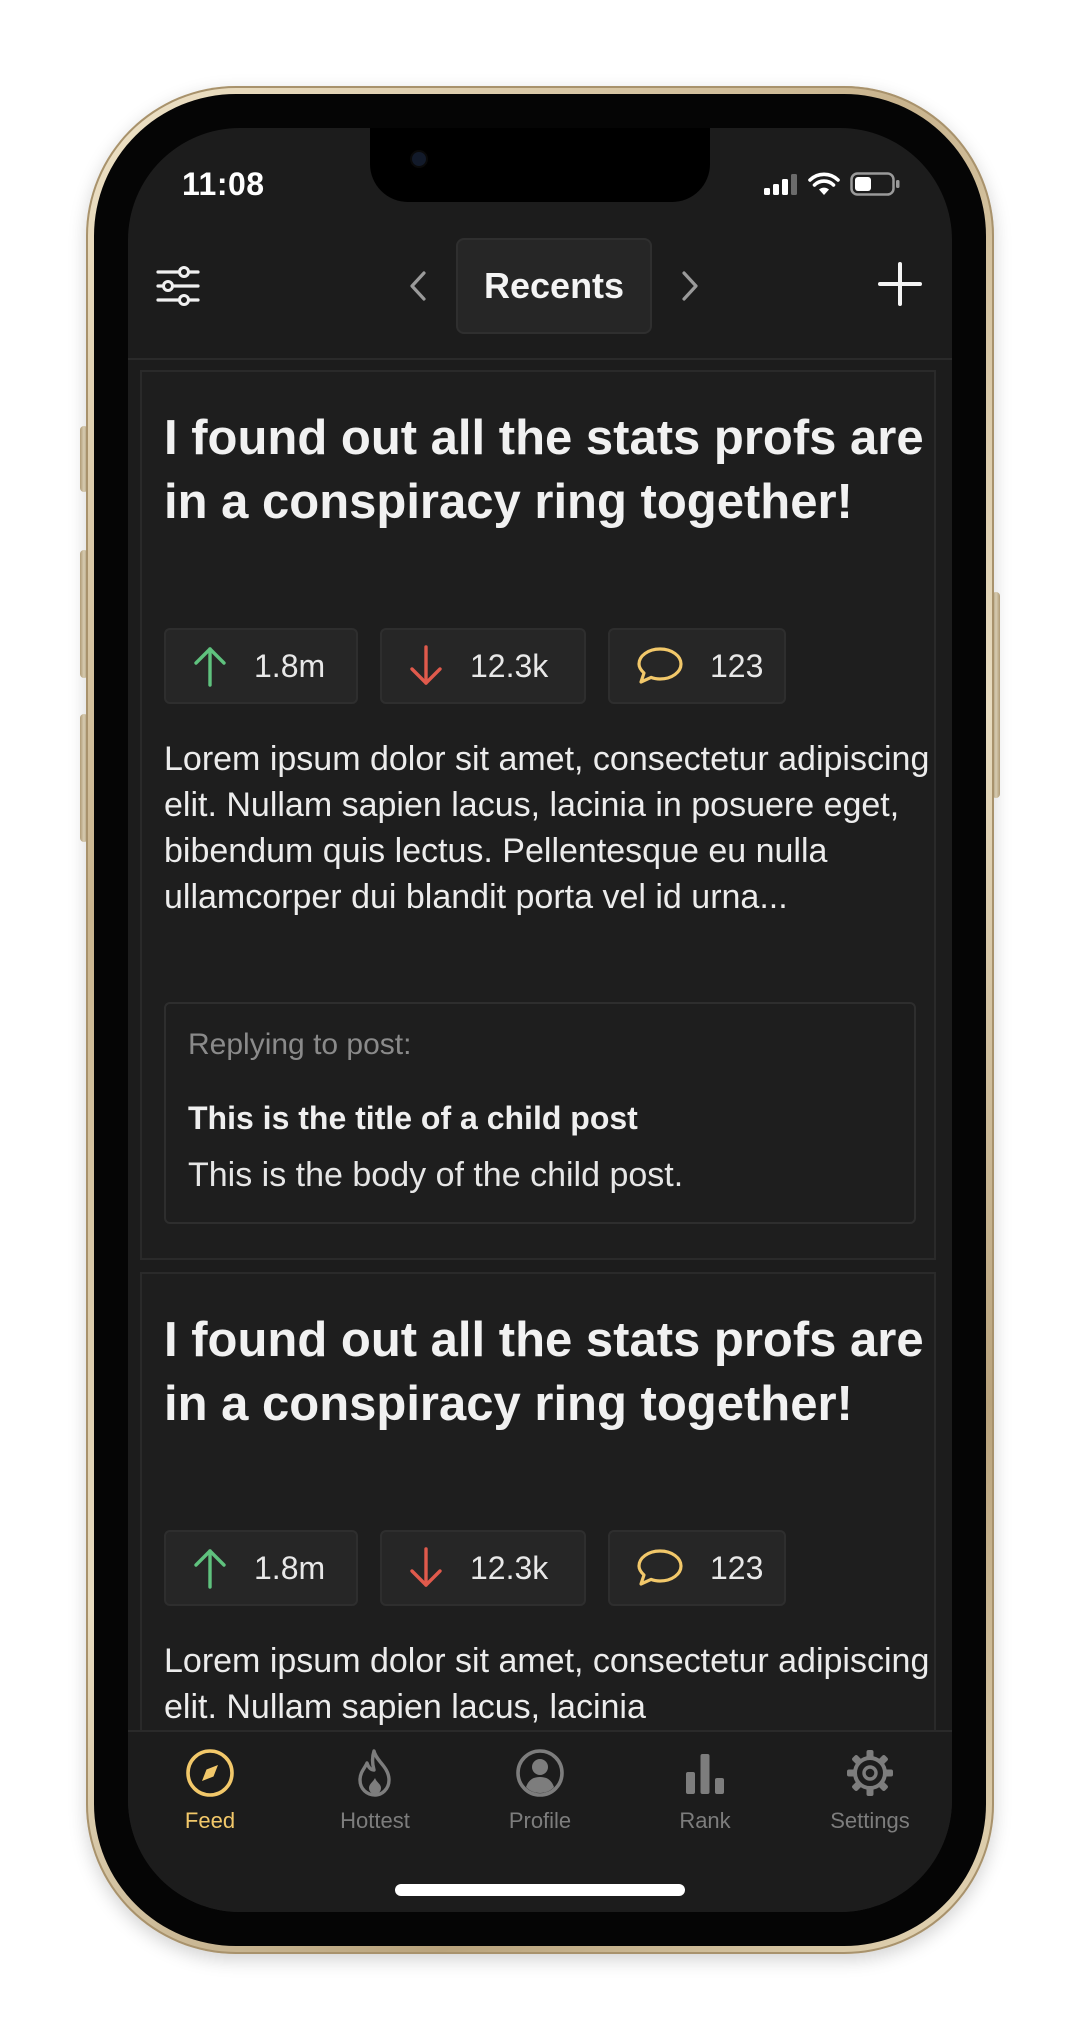  Describe the element at coordinates (419, 159) in the screenshot. I see `front-camera` at that location.